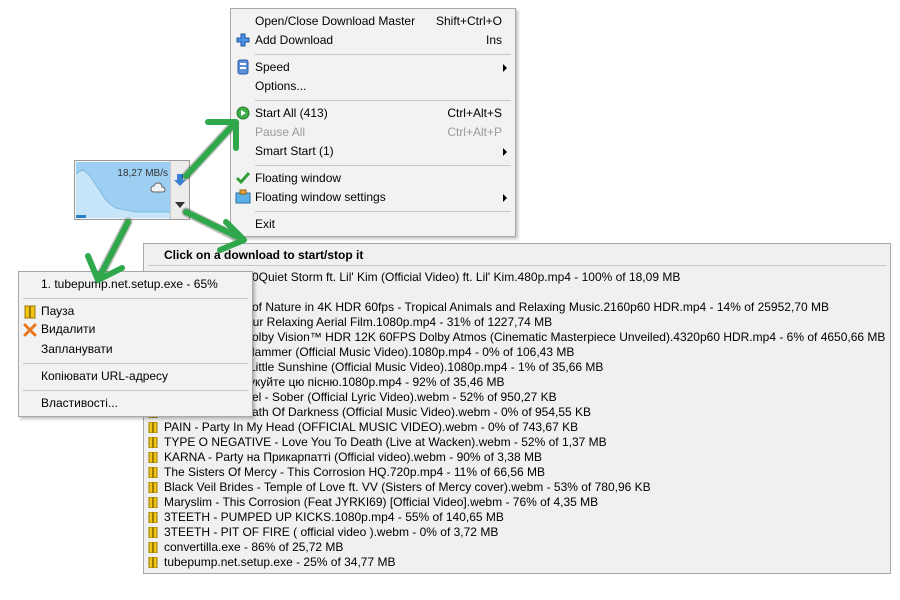 This screenshot has height=600, width=900. I want to click on menu-item-add-download: Add Download Ins, so click(373, 40).